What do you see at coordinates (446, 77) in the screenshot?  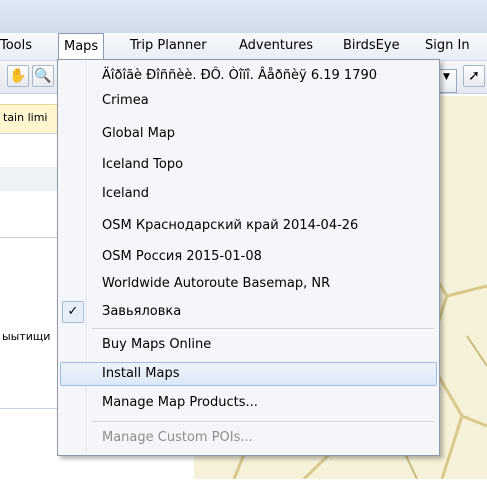 I see `chevron-down-icon: ▼` at bounding box center [446, 77].